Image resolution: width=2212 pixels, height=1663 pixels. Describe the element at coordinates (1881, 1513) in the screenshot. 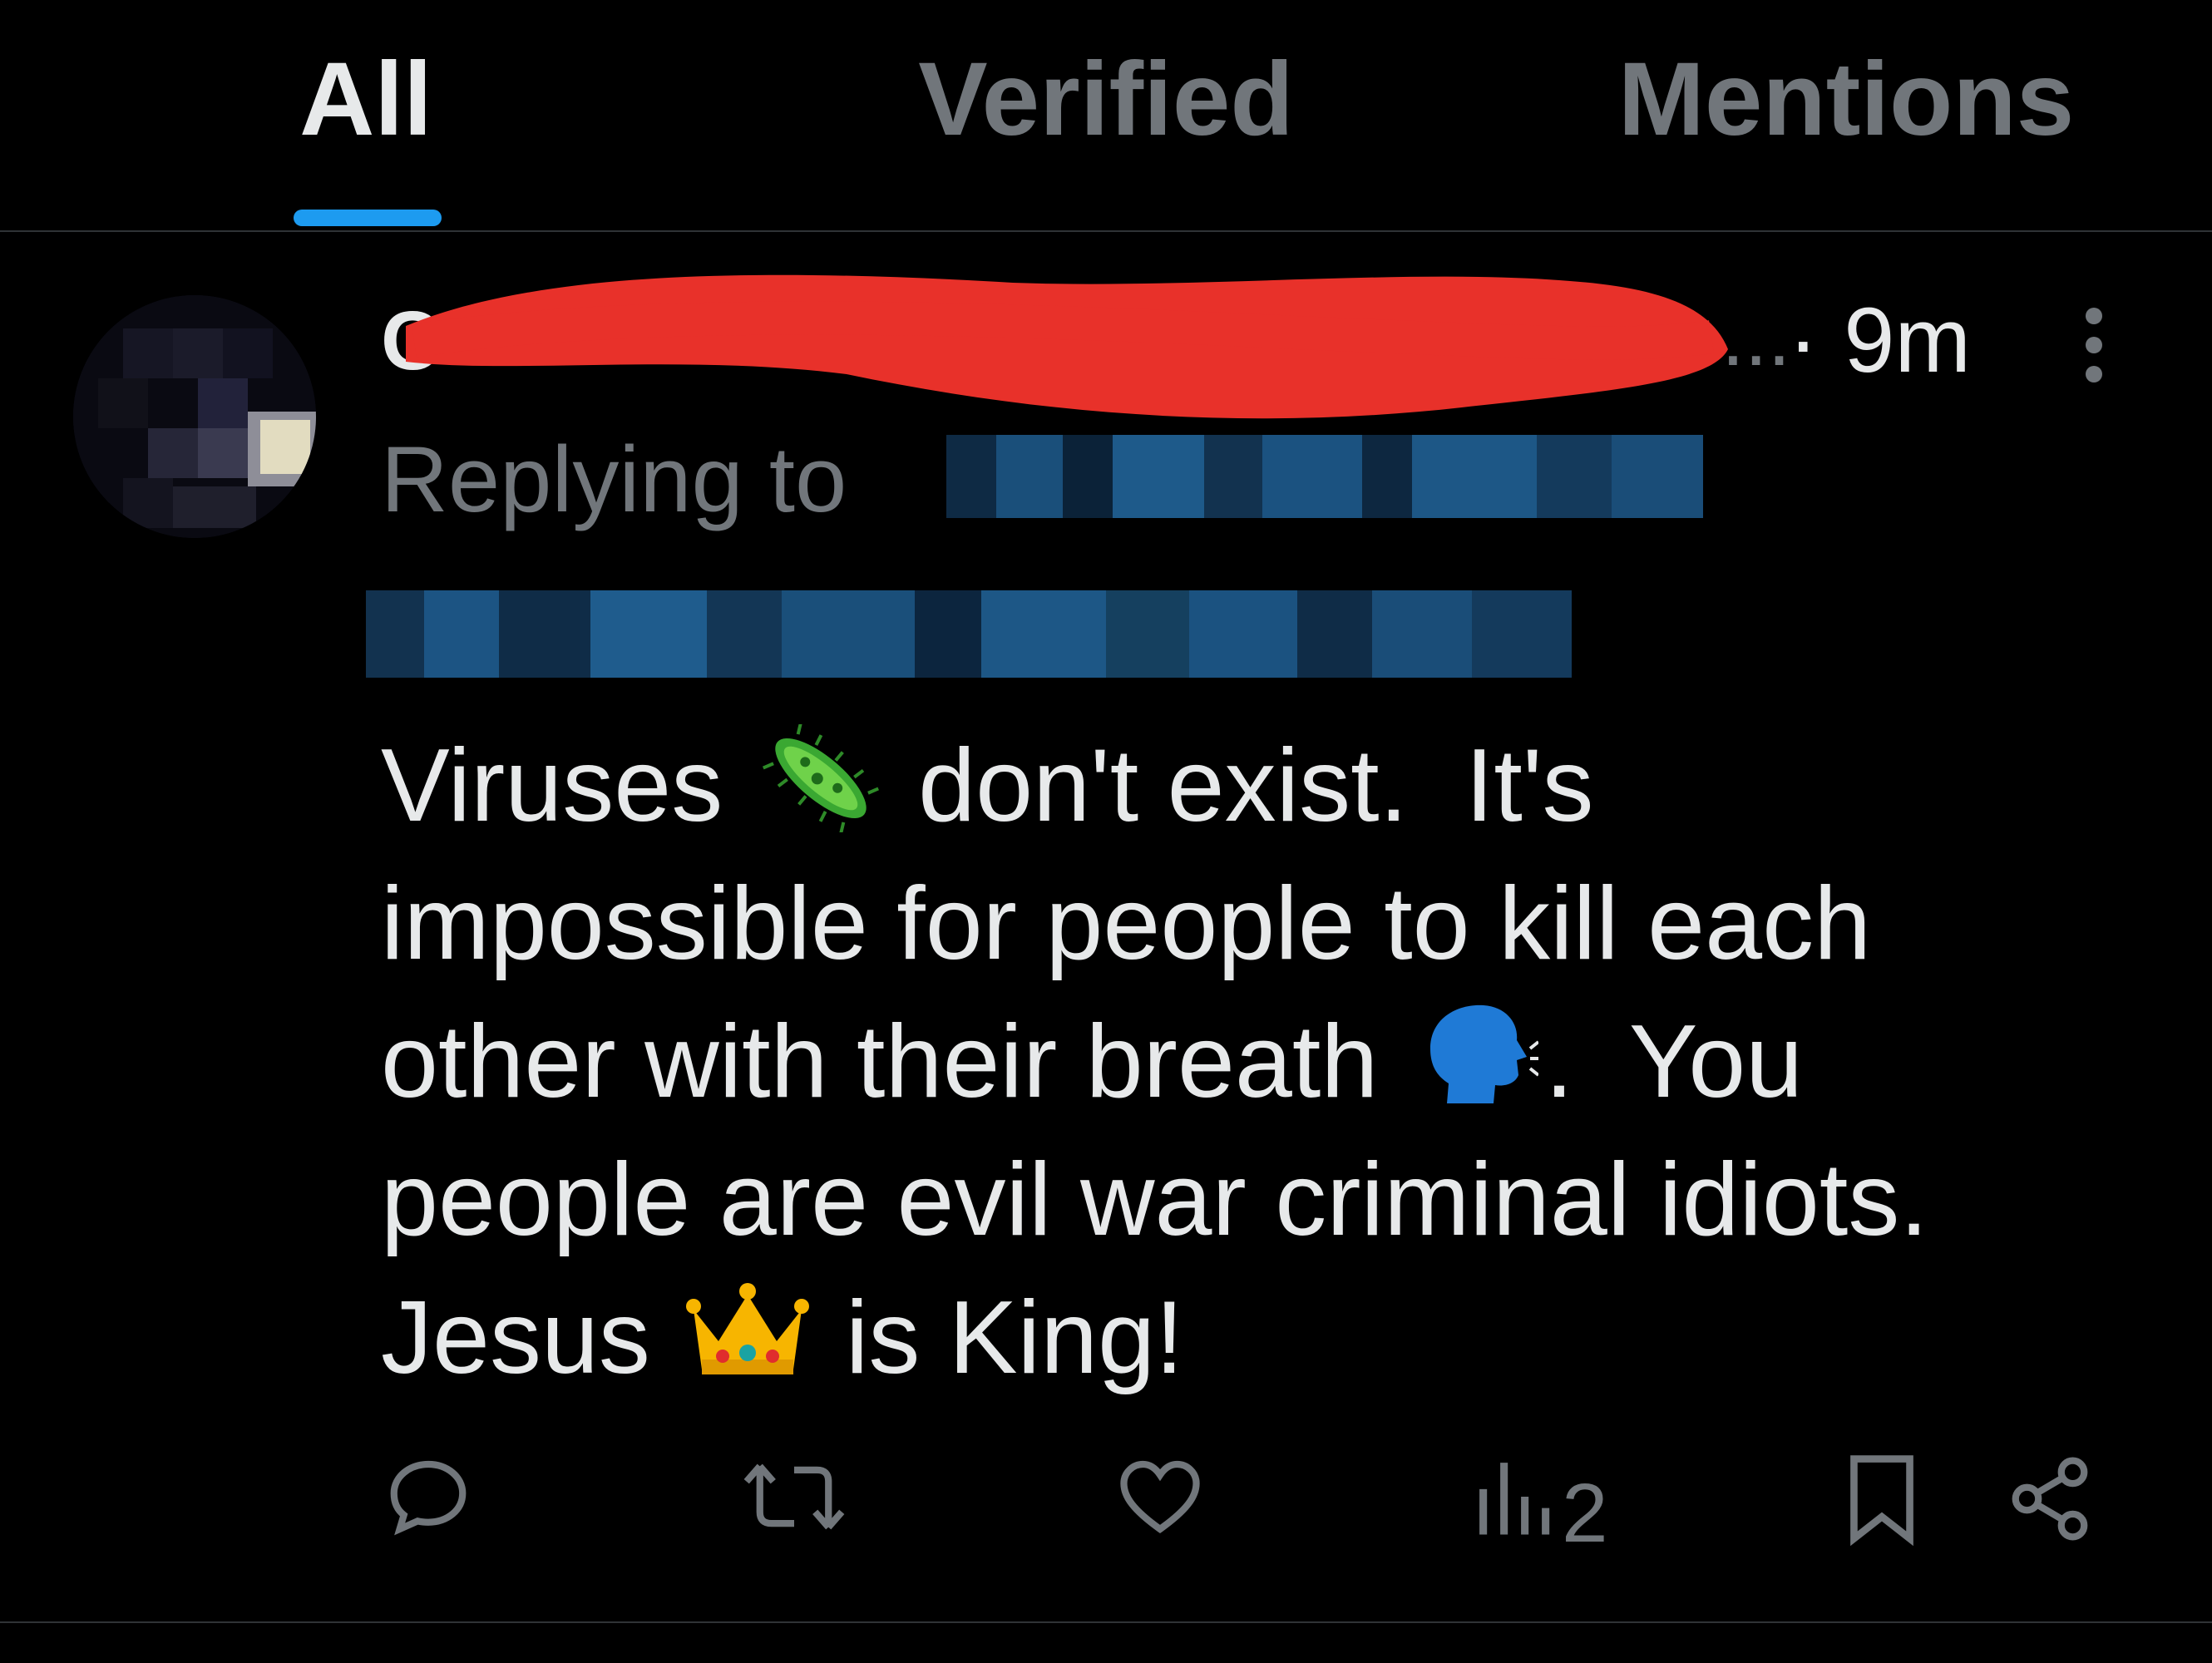

I see `bookmark-icon` at that location.